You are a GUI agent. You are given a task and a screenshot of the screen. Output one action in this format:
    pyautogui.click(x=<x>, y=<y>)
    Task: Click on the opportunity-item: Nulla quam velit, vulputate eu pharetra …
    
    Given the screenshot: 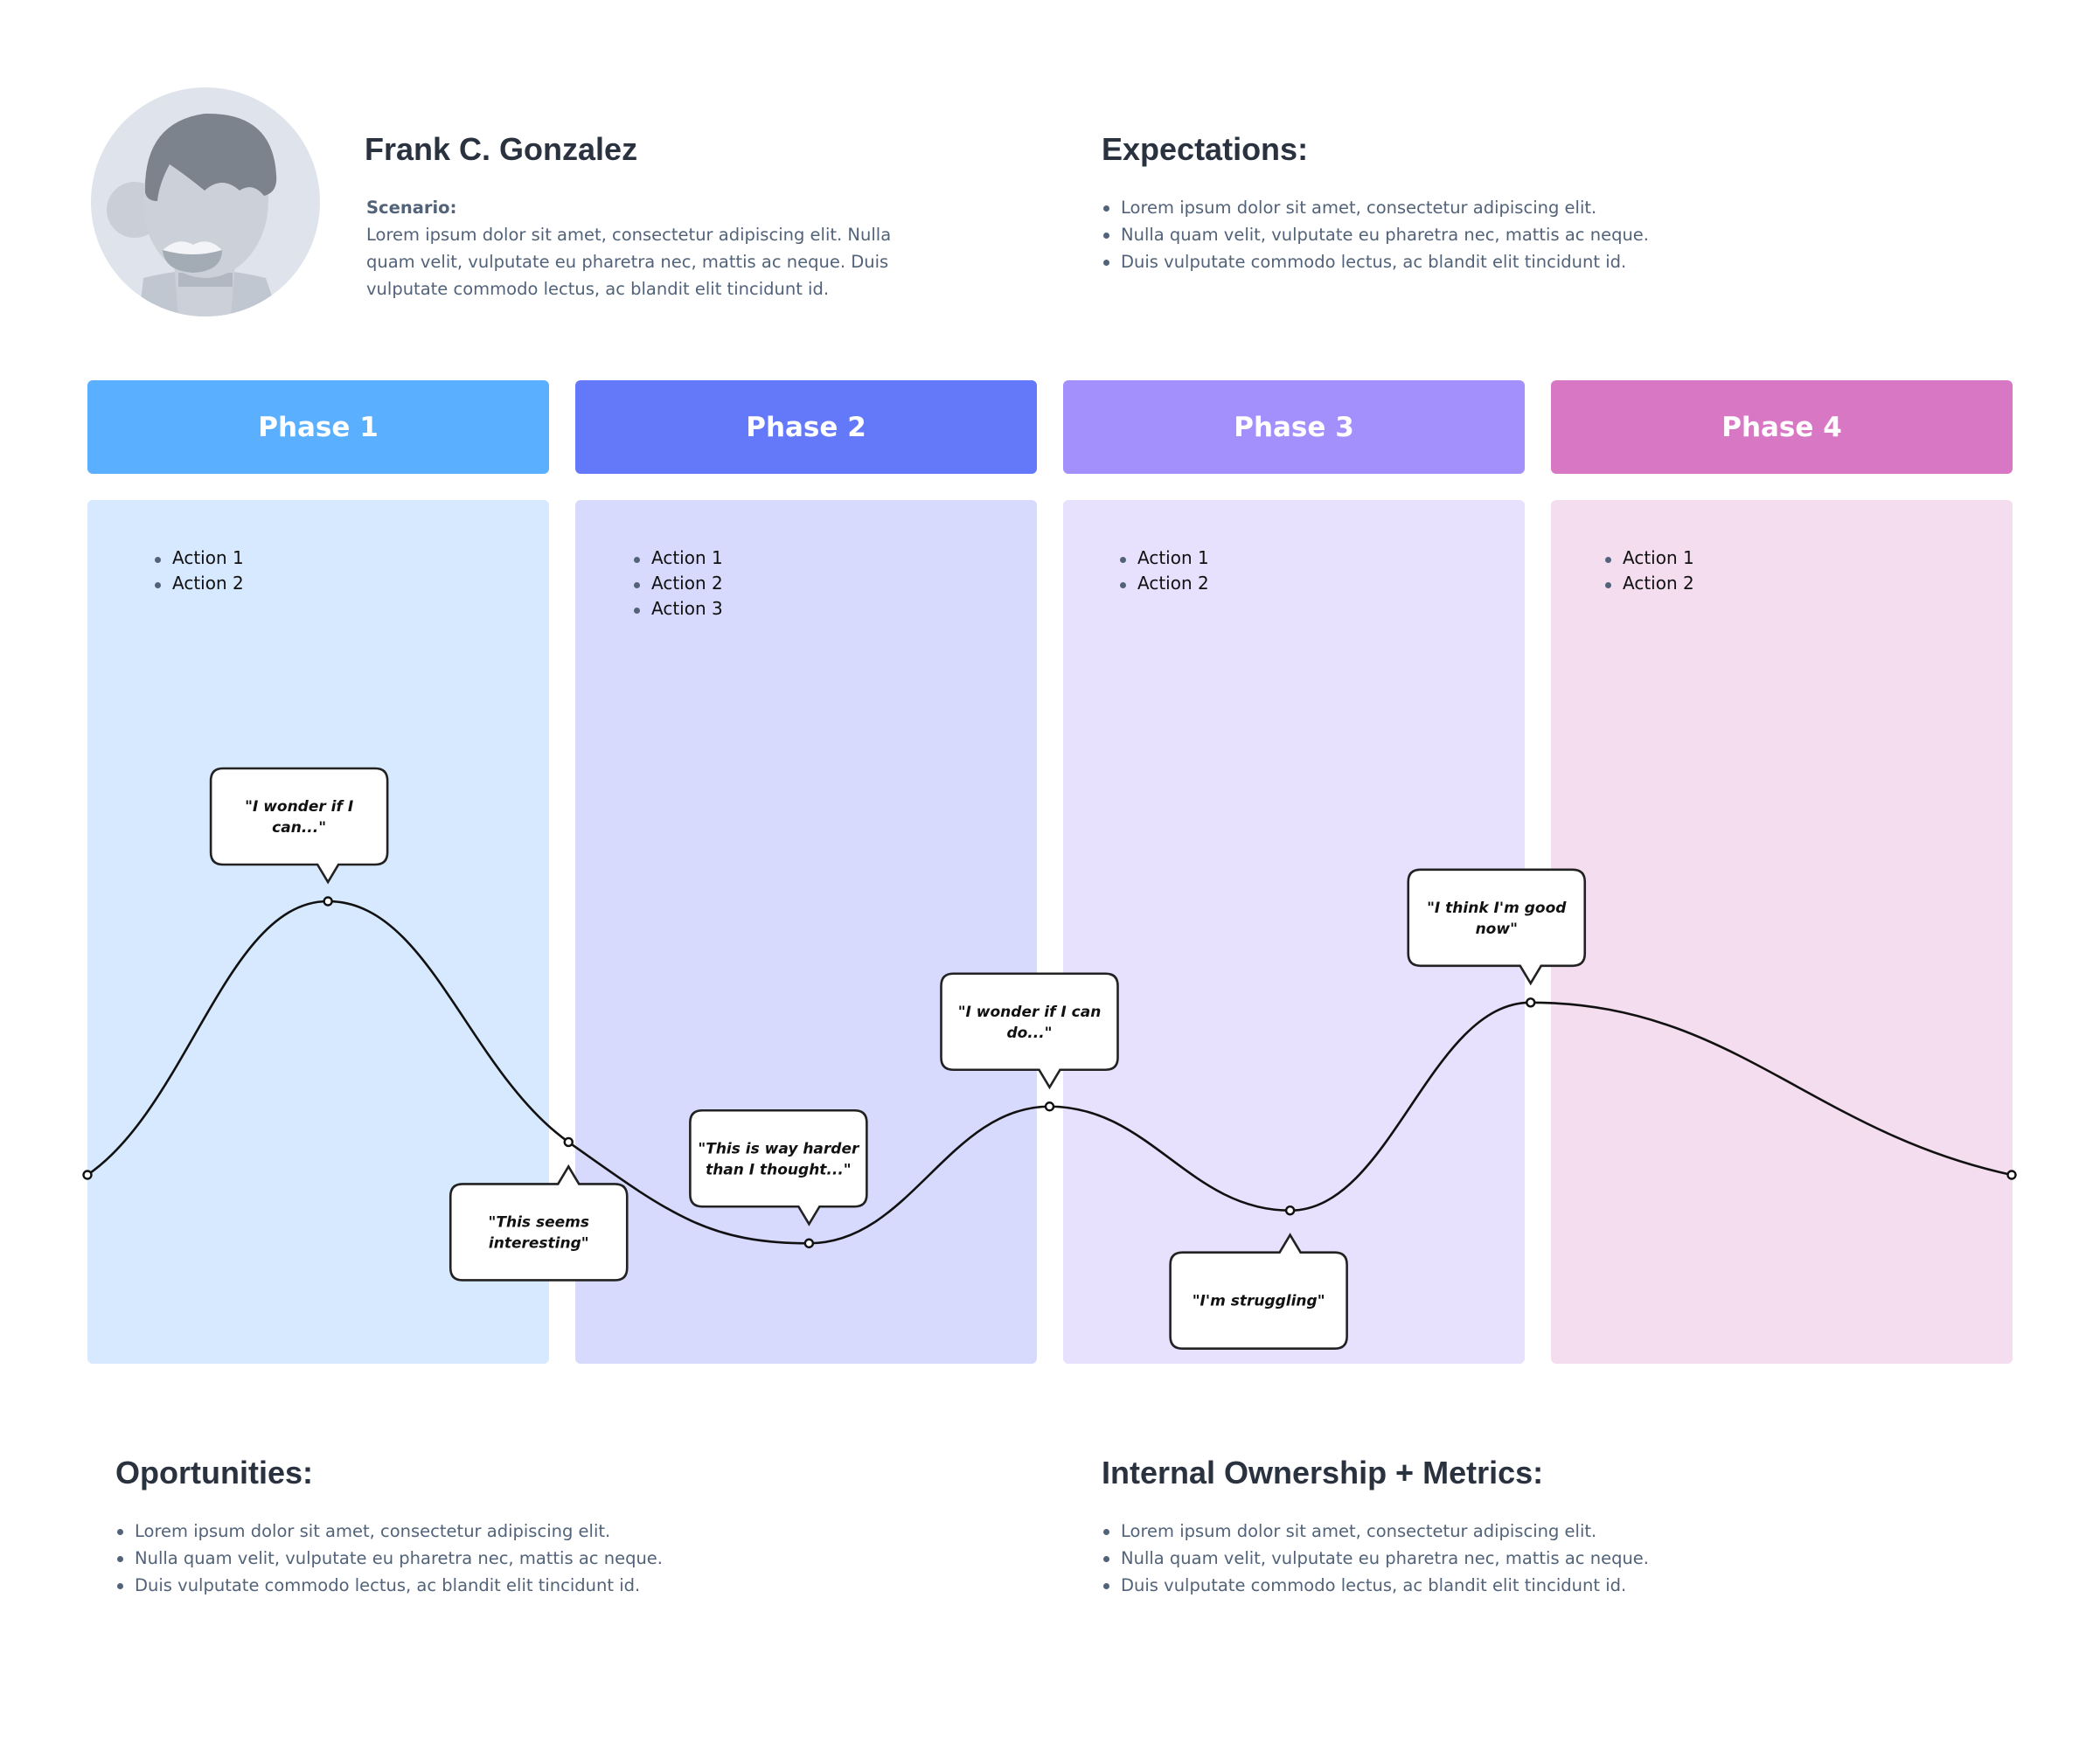 What is the action you would take?
    pyautogui.click(x=389, y=1558)
    